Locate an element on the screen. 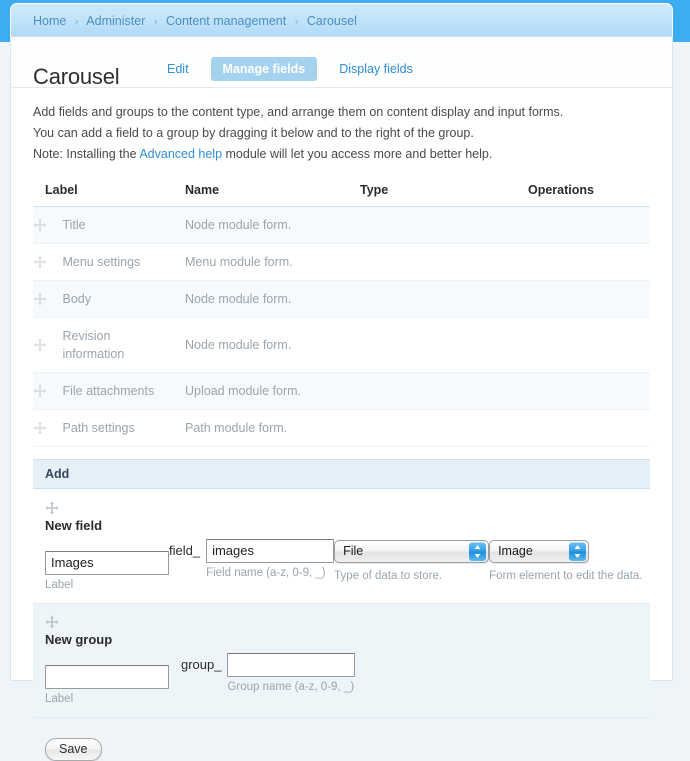  table-row: Menu settings Menu module form. is located at coordinates (341, 262).